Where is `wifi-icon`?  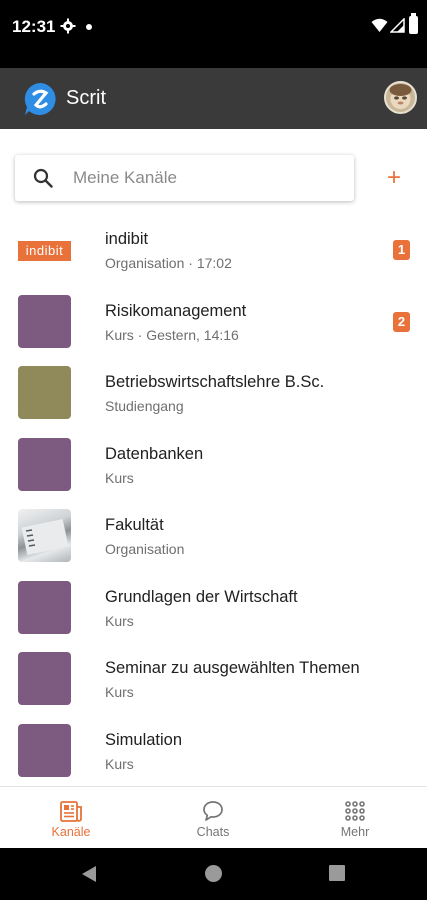
wifi-icon is located at coordinates (379, 25).